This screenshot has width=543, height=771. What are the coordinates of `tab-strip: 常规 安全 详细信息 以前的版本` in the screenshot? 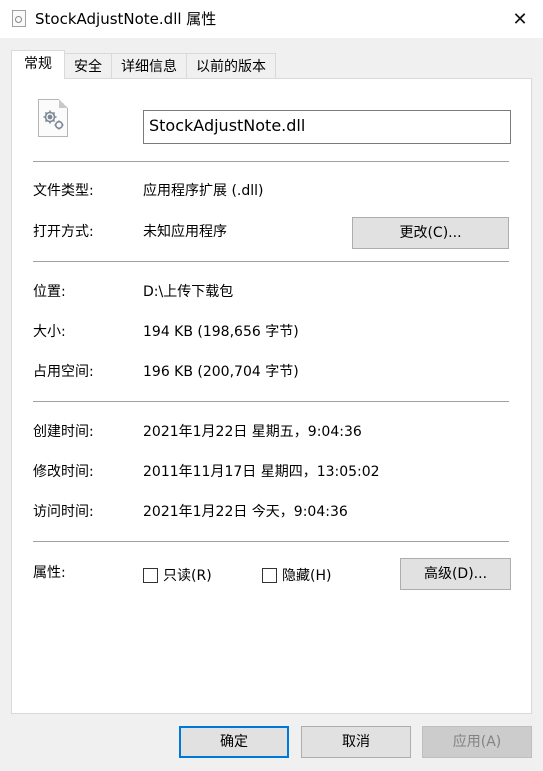 It's located at (143, 64).